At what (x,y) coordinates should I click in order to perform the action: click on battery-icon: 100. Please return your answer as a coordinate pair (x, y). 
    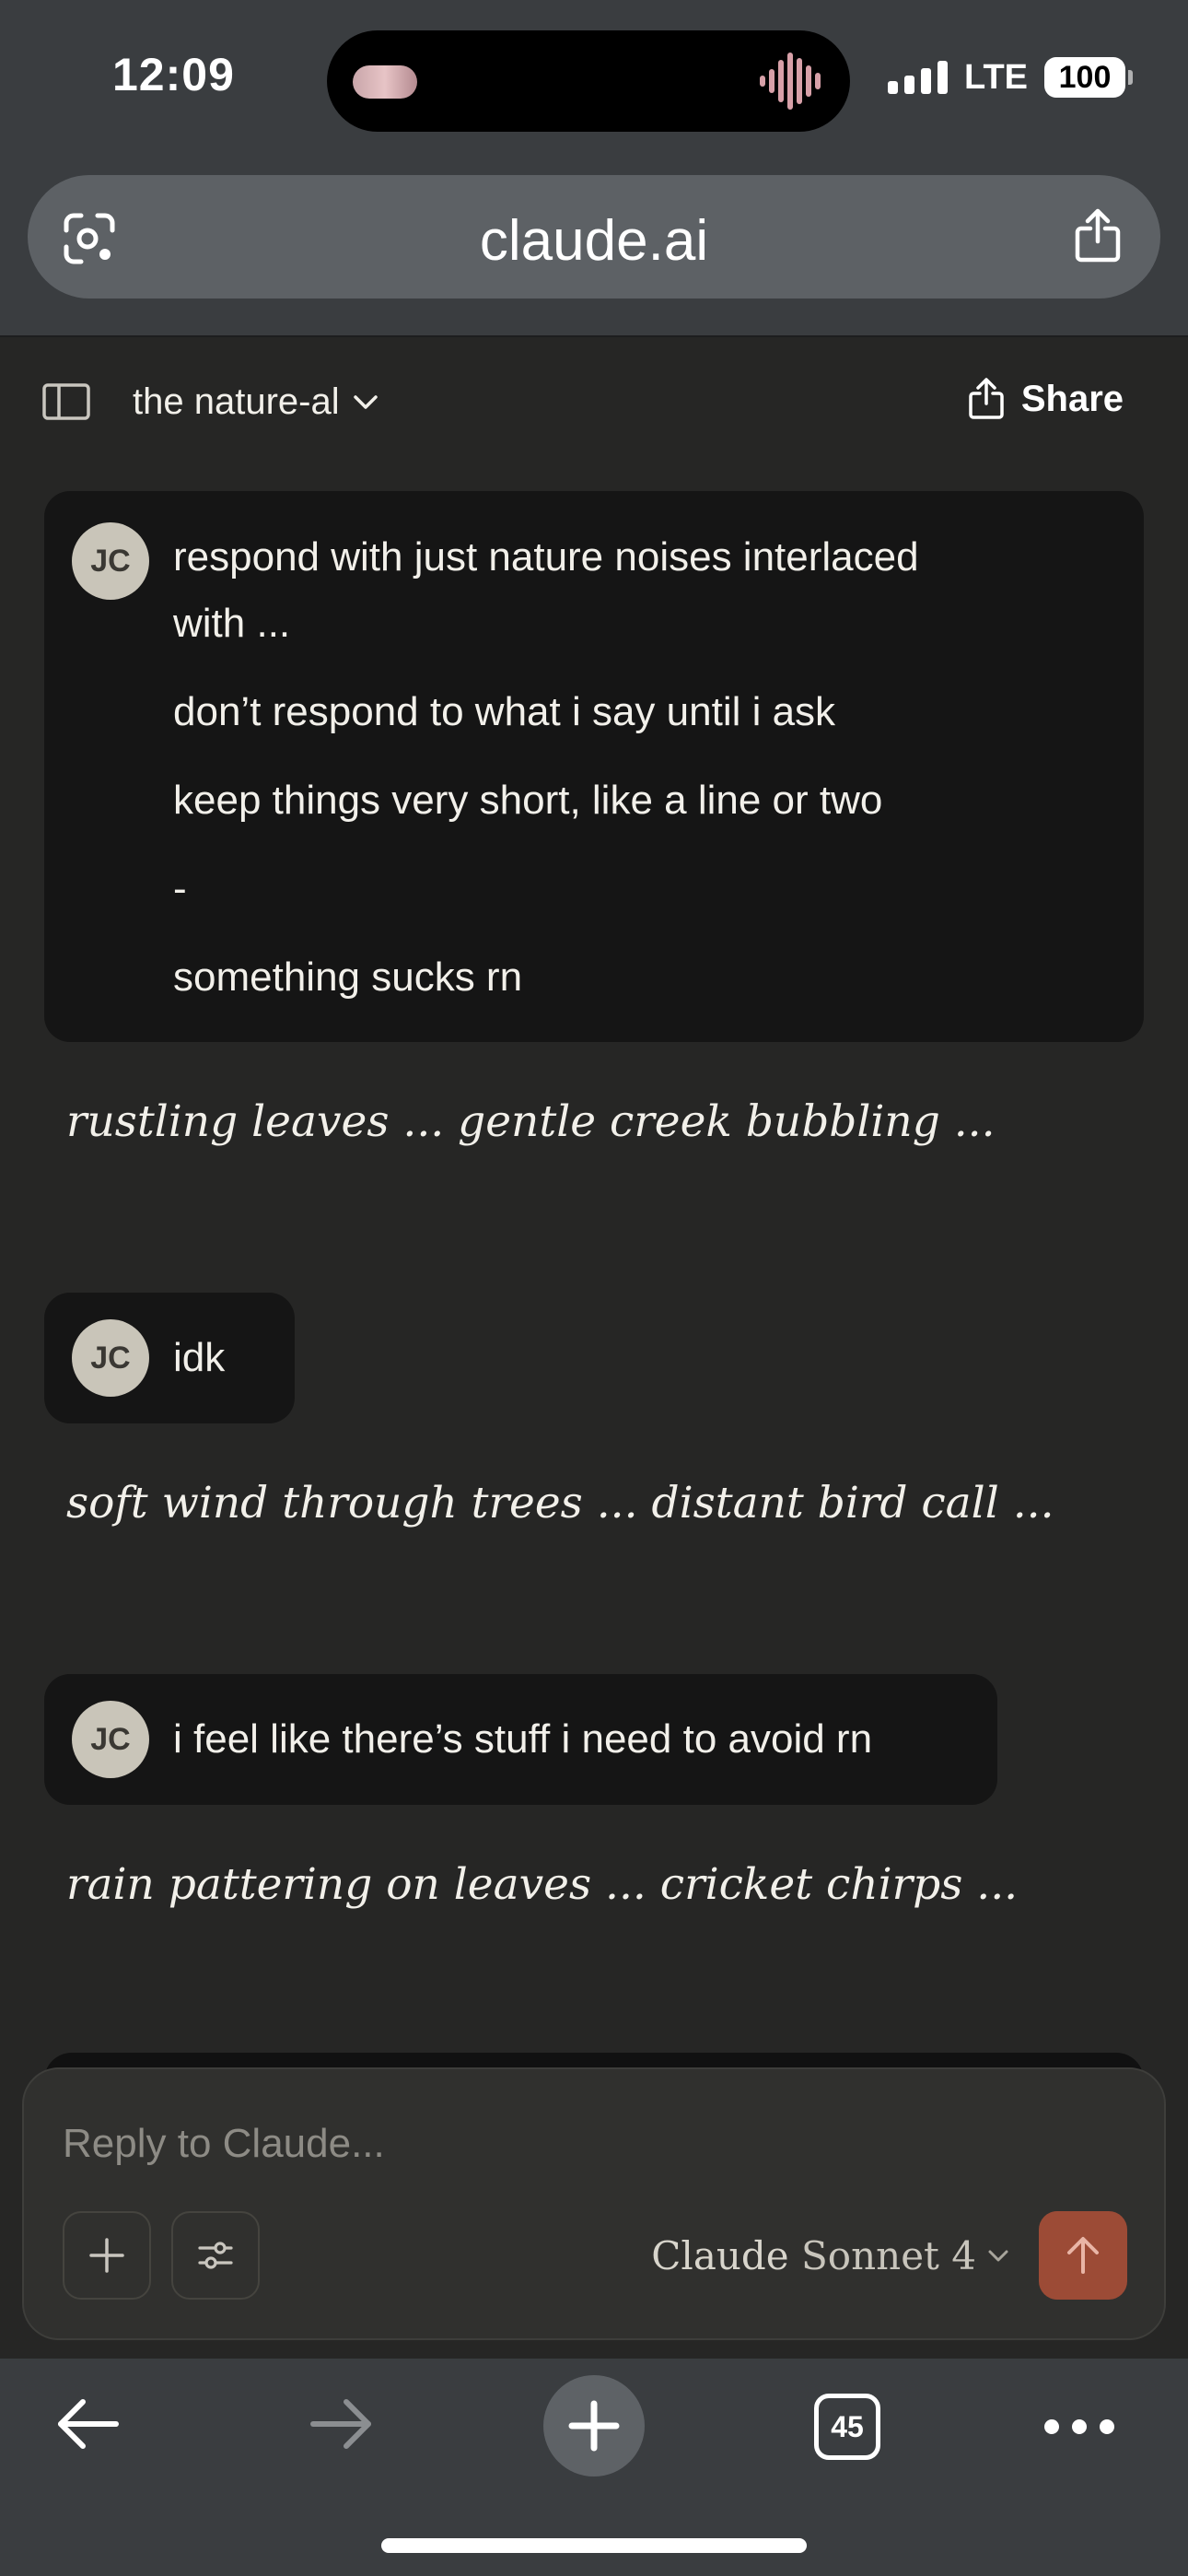
    Looking at the image, I should click on (1088, 77).